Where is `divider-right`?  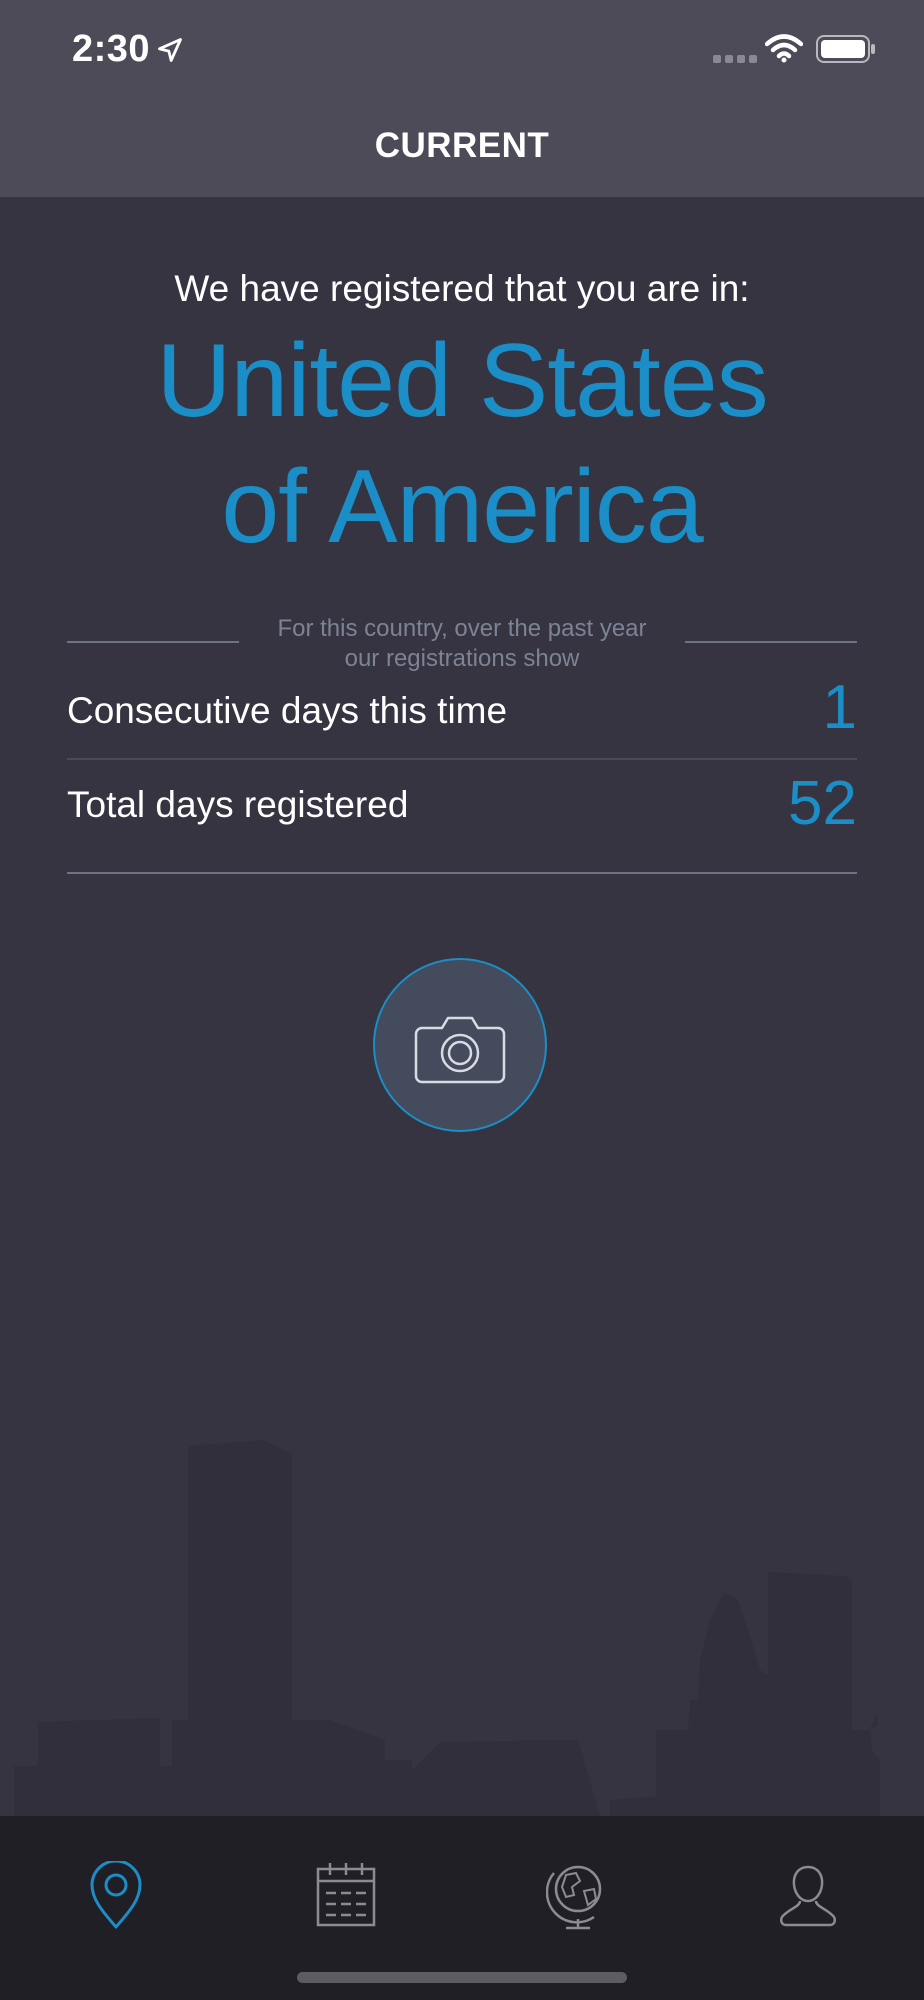 divider-right is located at coordinates (771, 642).